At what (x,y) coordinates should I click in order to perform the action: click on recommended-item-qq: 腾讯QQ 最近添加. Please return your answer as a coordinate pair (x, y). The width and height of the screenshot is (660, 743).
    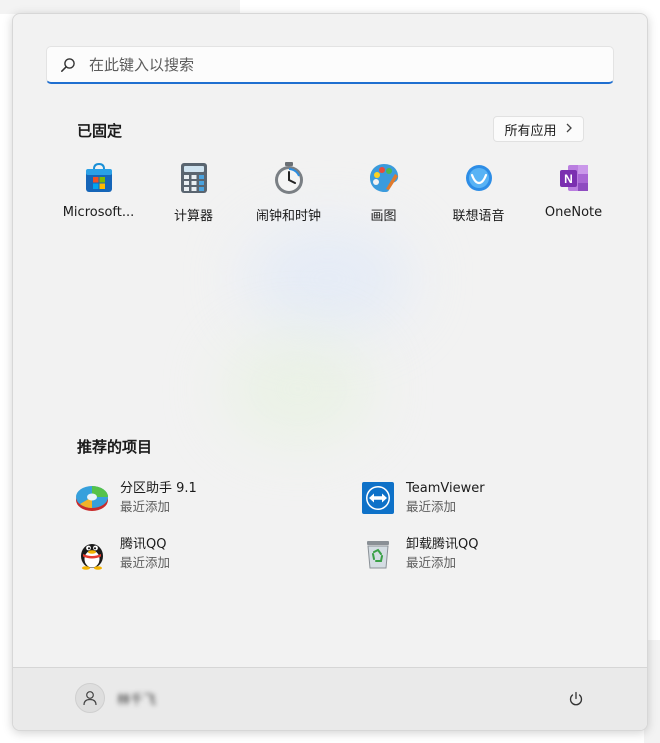
    Looking at the image, I should click on (205, 554).